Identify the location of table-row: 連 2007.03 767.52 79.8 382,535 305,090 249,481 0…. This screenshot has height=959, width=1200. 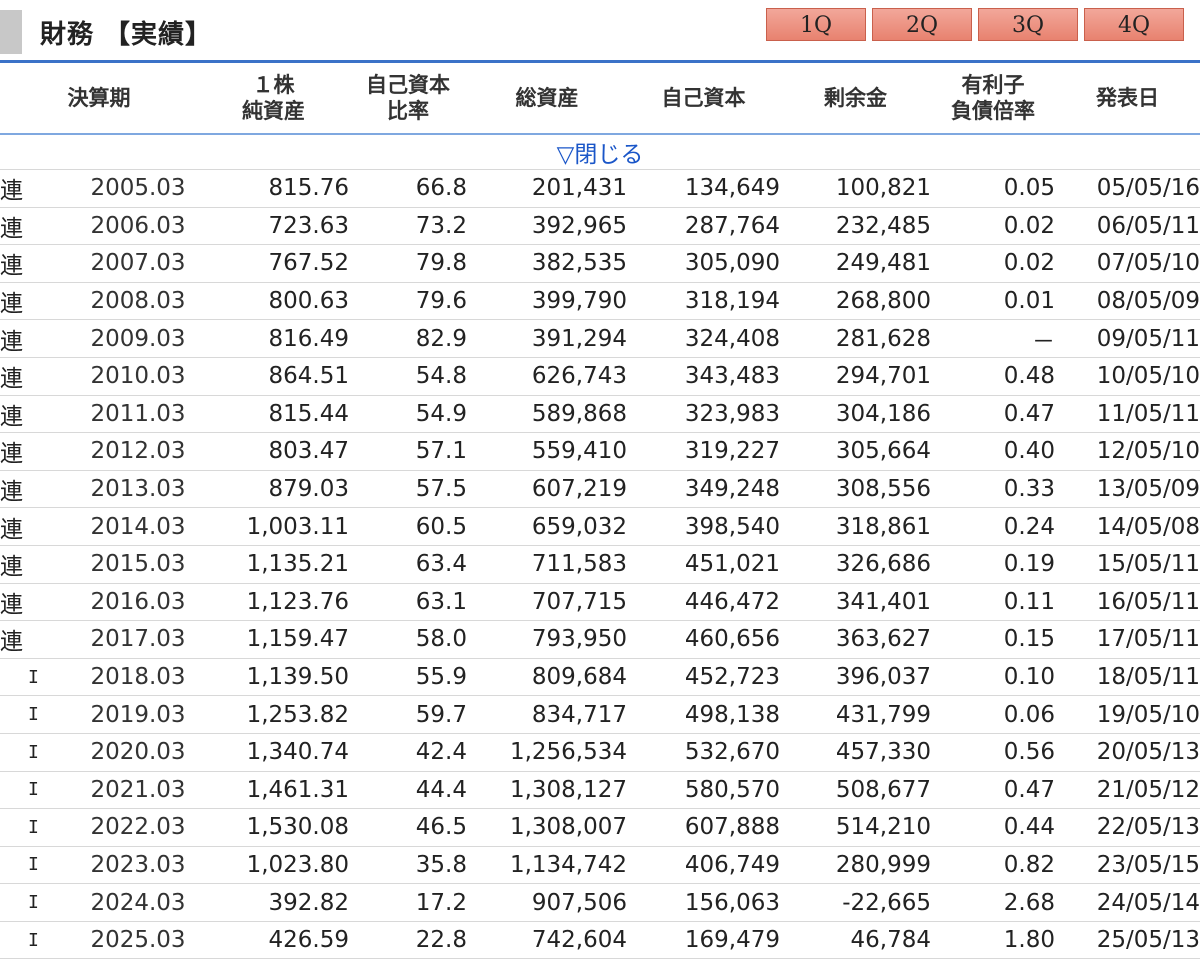
(600, 263).